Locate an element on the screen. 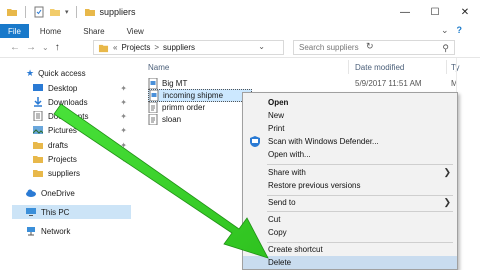 The height and width of the screenshot is (270, 480). menu-item-new: New is located at coordinates (350, 115).